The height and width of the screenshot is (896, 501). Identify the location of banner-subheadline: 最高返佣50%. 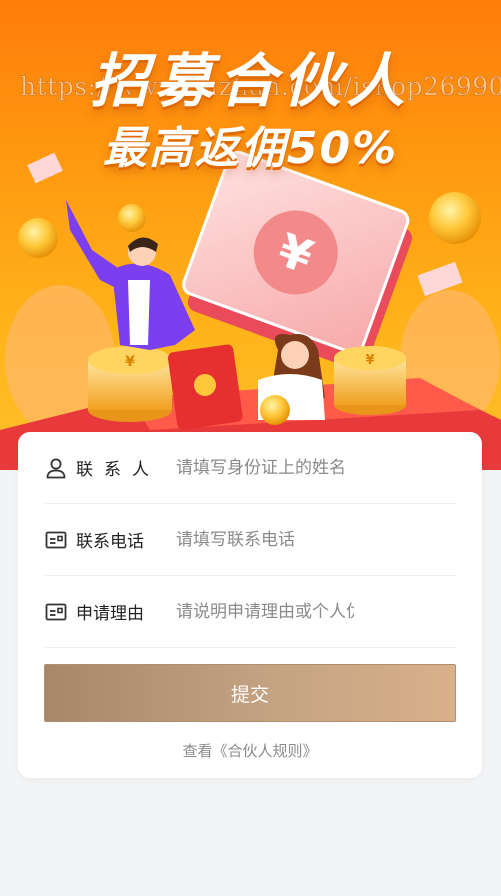
(250, 148).